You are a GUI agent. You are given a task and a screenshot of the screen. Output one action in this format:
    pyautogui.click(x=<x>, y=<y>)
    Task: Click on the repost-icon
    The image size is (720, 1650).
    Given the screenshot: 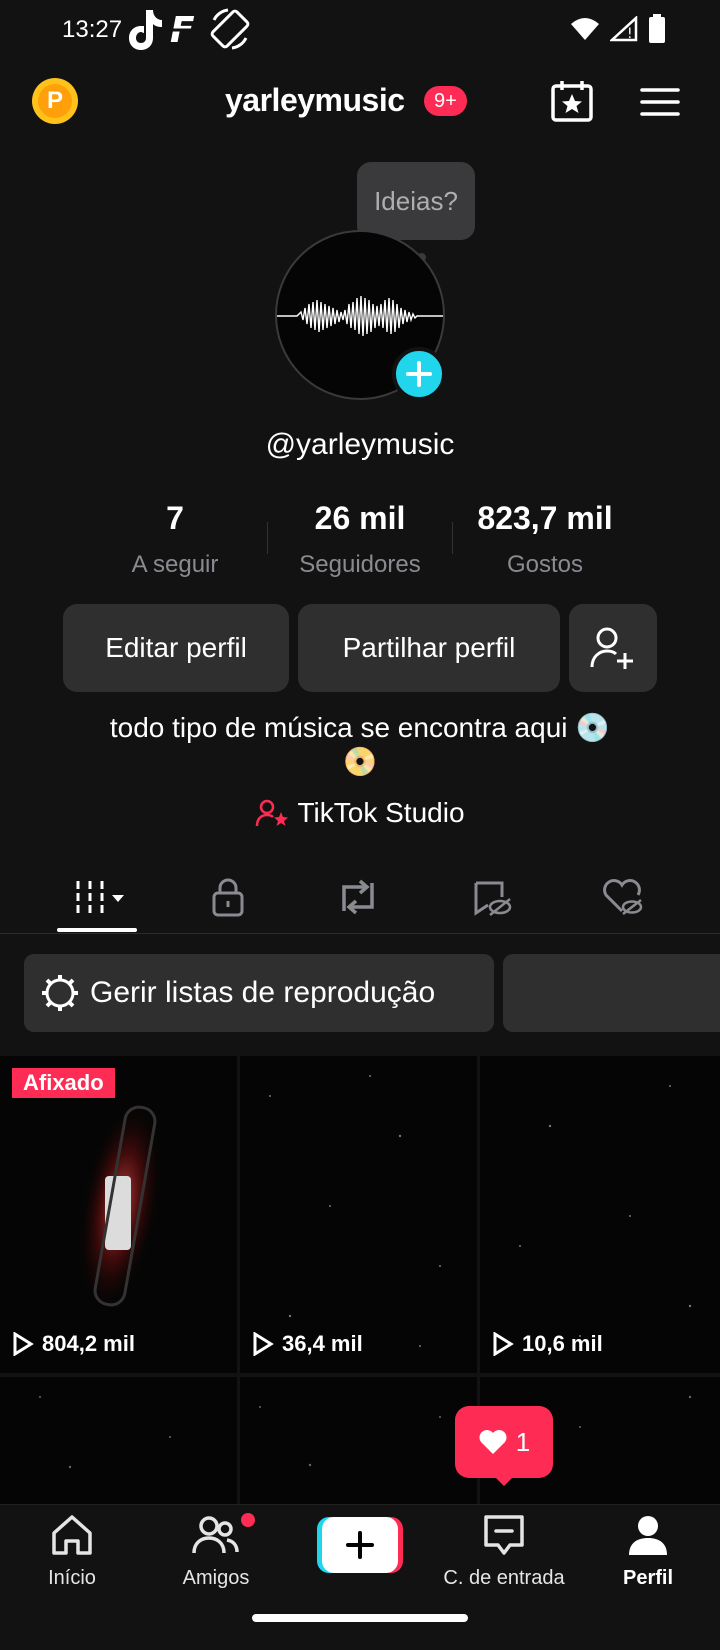 What is the action you would take?
    pyautogui.click(x=358, y=897)
    